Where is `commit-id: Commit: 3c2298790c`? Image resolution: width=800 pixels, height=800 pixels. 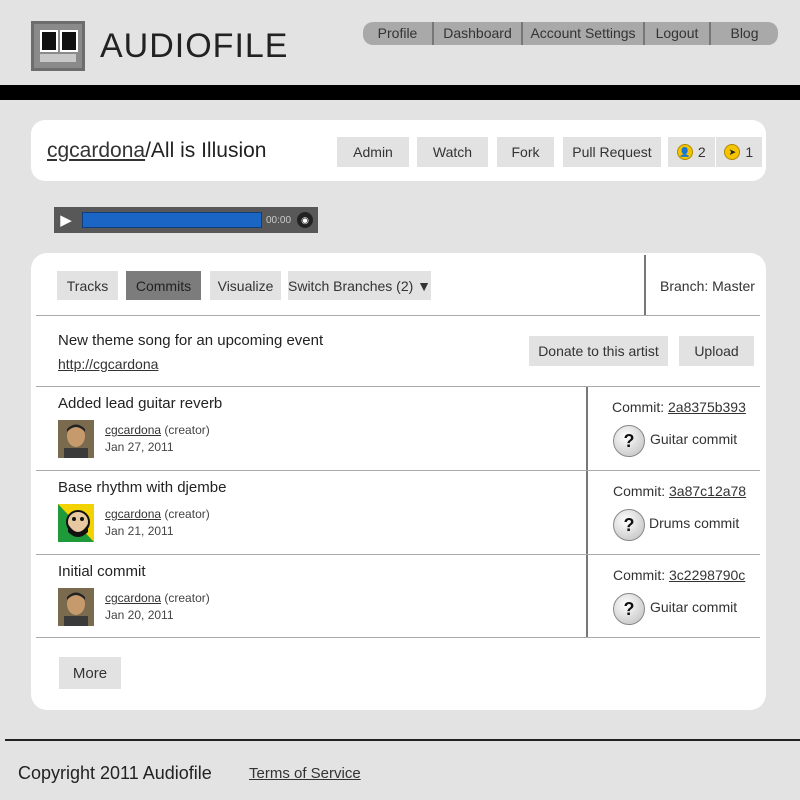
commit-id: Commit: 3c2298790c is located at coordinates (679, 575).